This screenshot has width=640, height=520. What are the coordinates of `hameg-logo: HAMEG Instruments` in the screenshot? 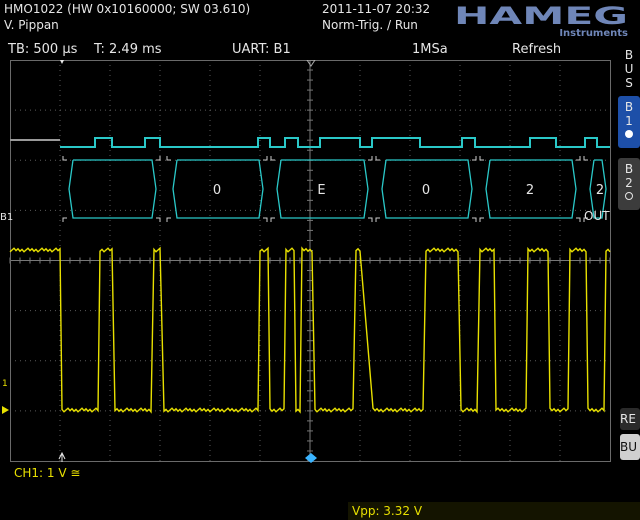 It's located at (541, 20).